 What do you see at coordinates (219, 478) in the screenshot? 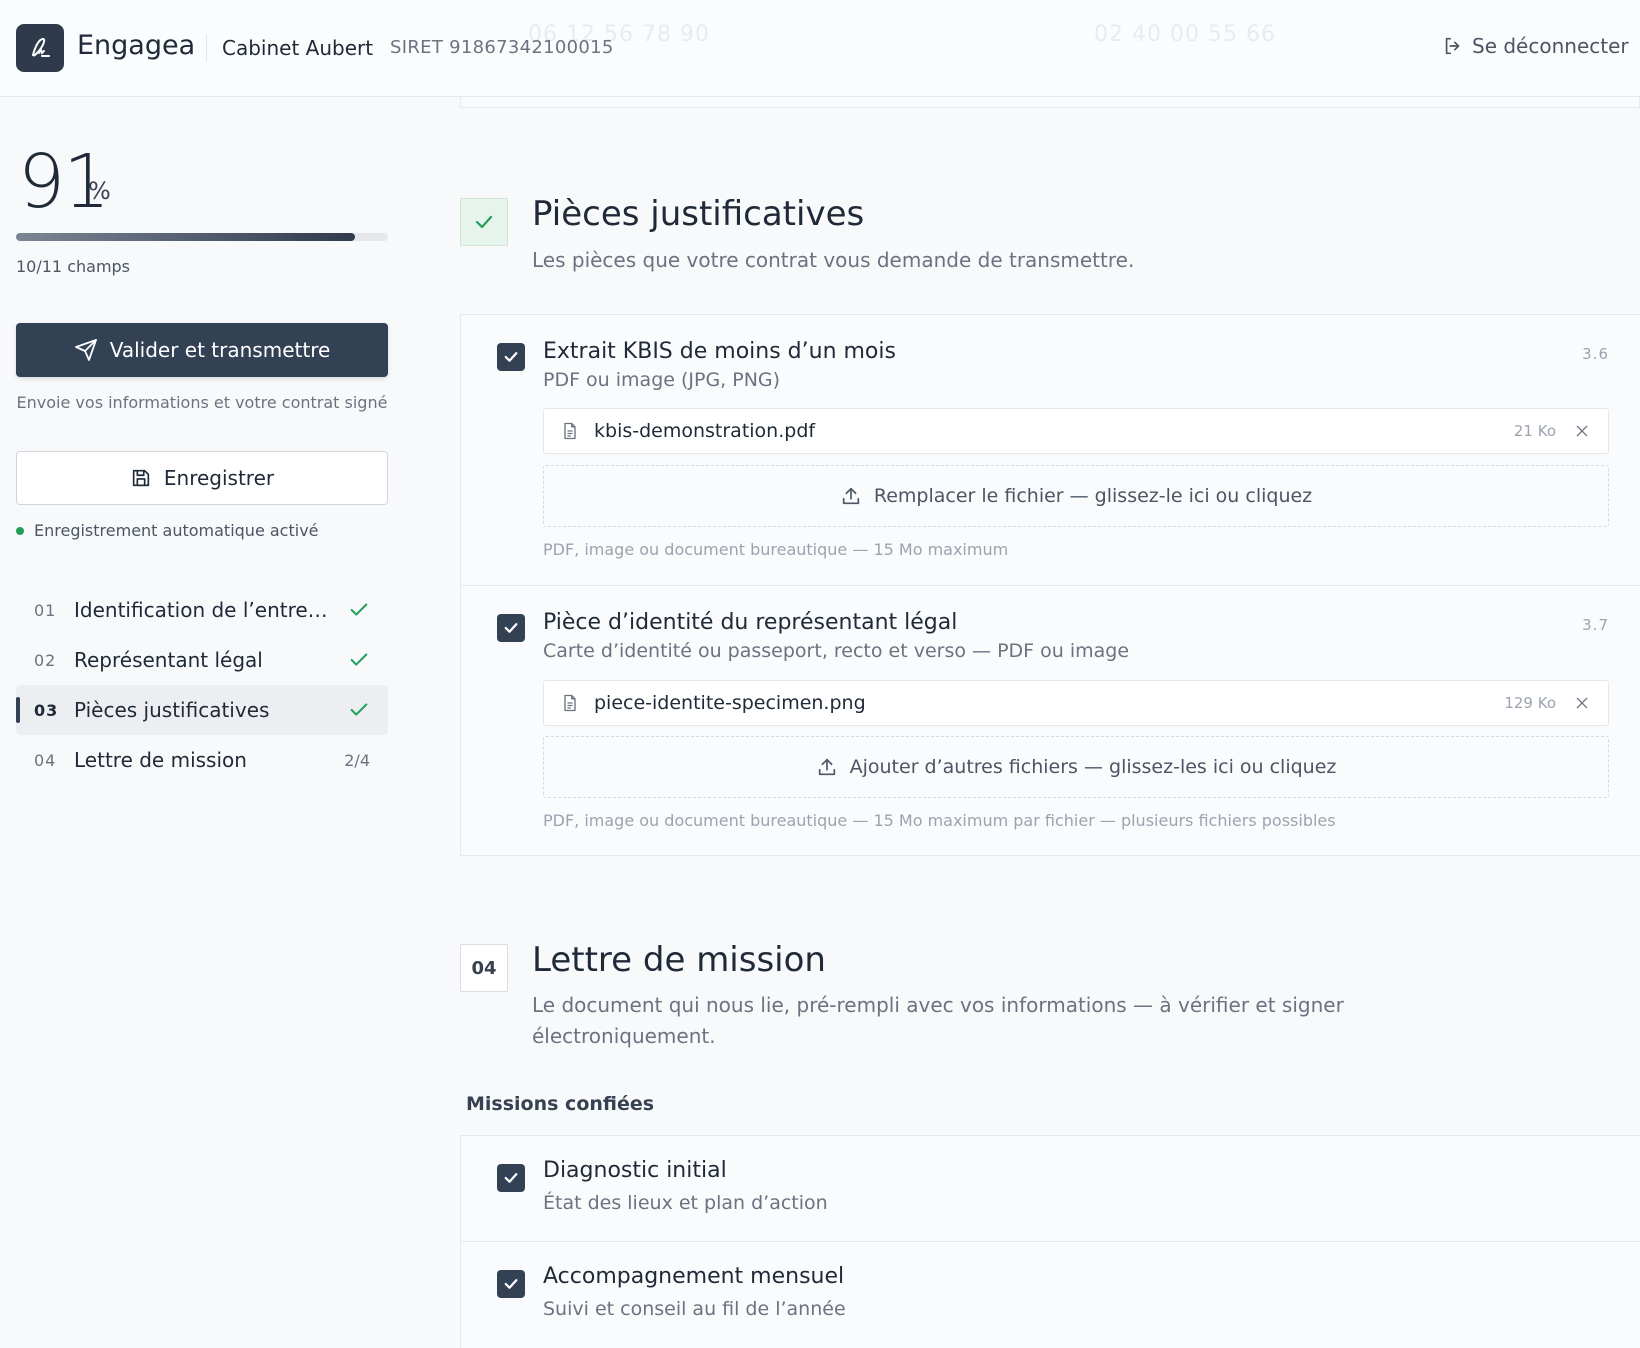
I see `save-label: Enregistrer` at bounding box center [219, 478].